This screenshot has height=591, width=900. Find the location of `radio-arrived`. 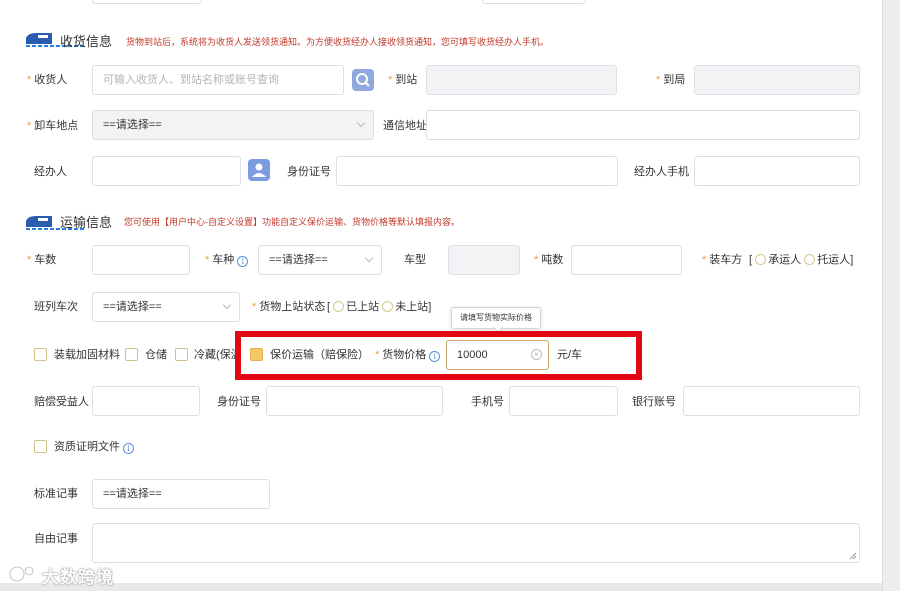

radio-arrived is located at coordinates (339, 306).